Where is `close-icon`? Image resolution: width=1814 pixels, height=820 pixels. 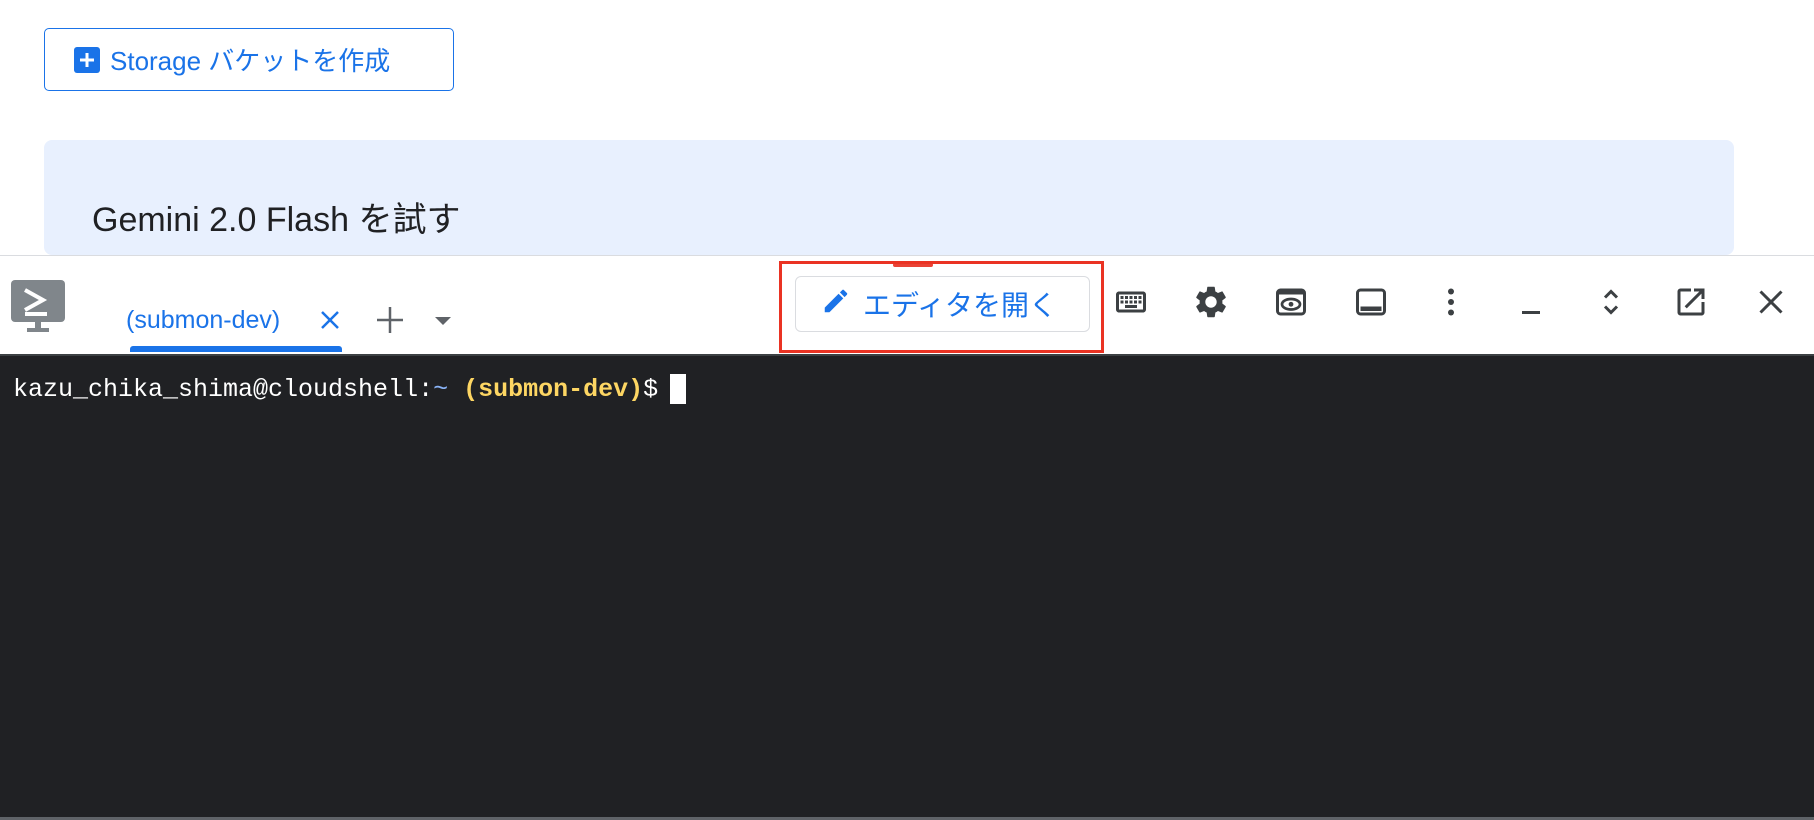 close-icon is located at coordinates (1771, 302).